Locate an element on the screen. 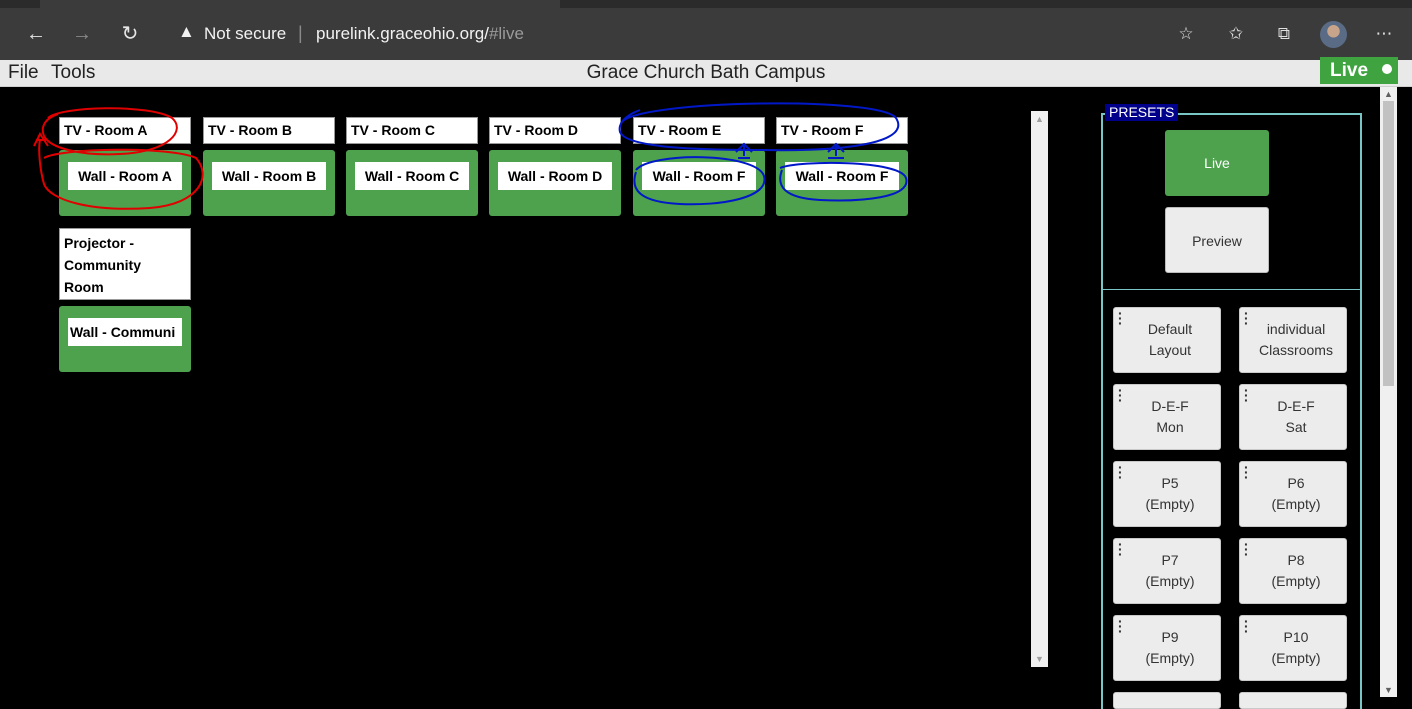  preset-live-button: Live is located at coordinates (1217, 163).